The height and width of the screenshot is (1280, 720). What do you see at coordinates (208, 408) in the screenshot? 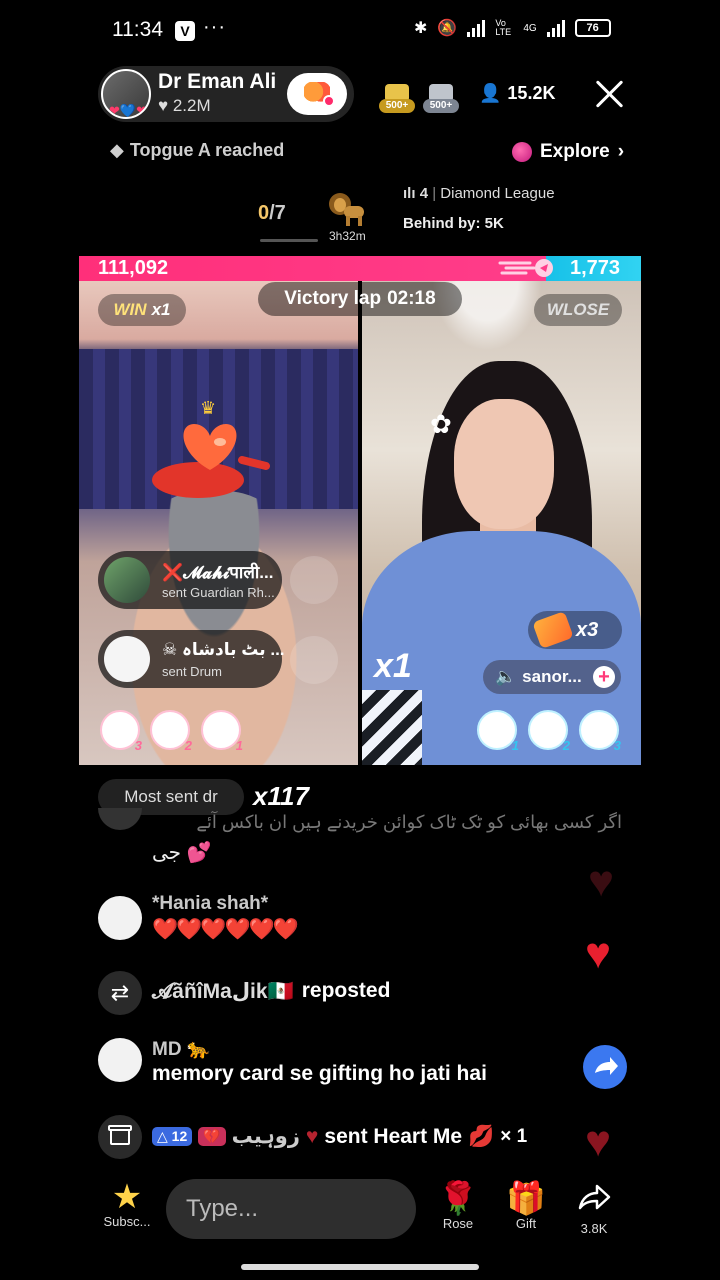
I see `crown-icon: ♛` at bounding box center [208, 408].